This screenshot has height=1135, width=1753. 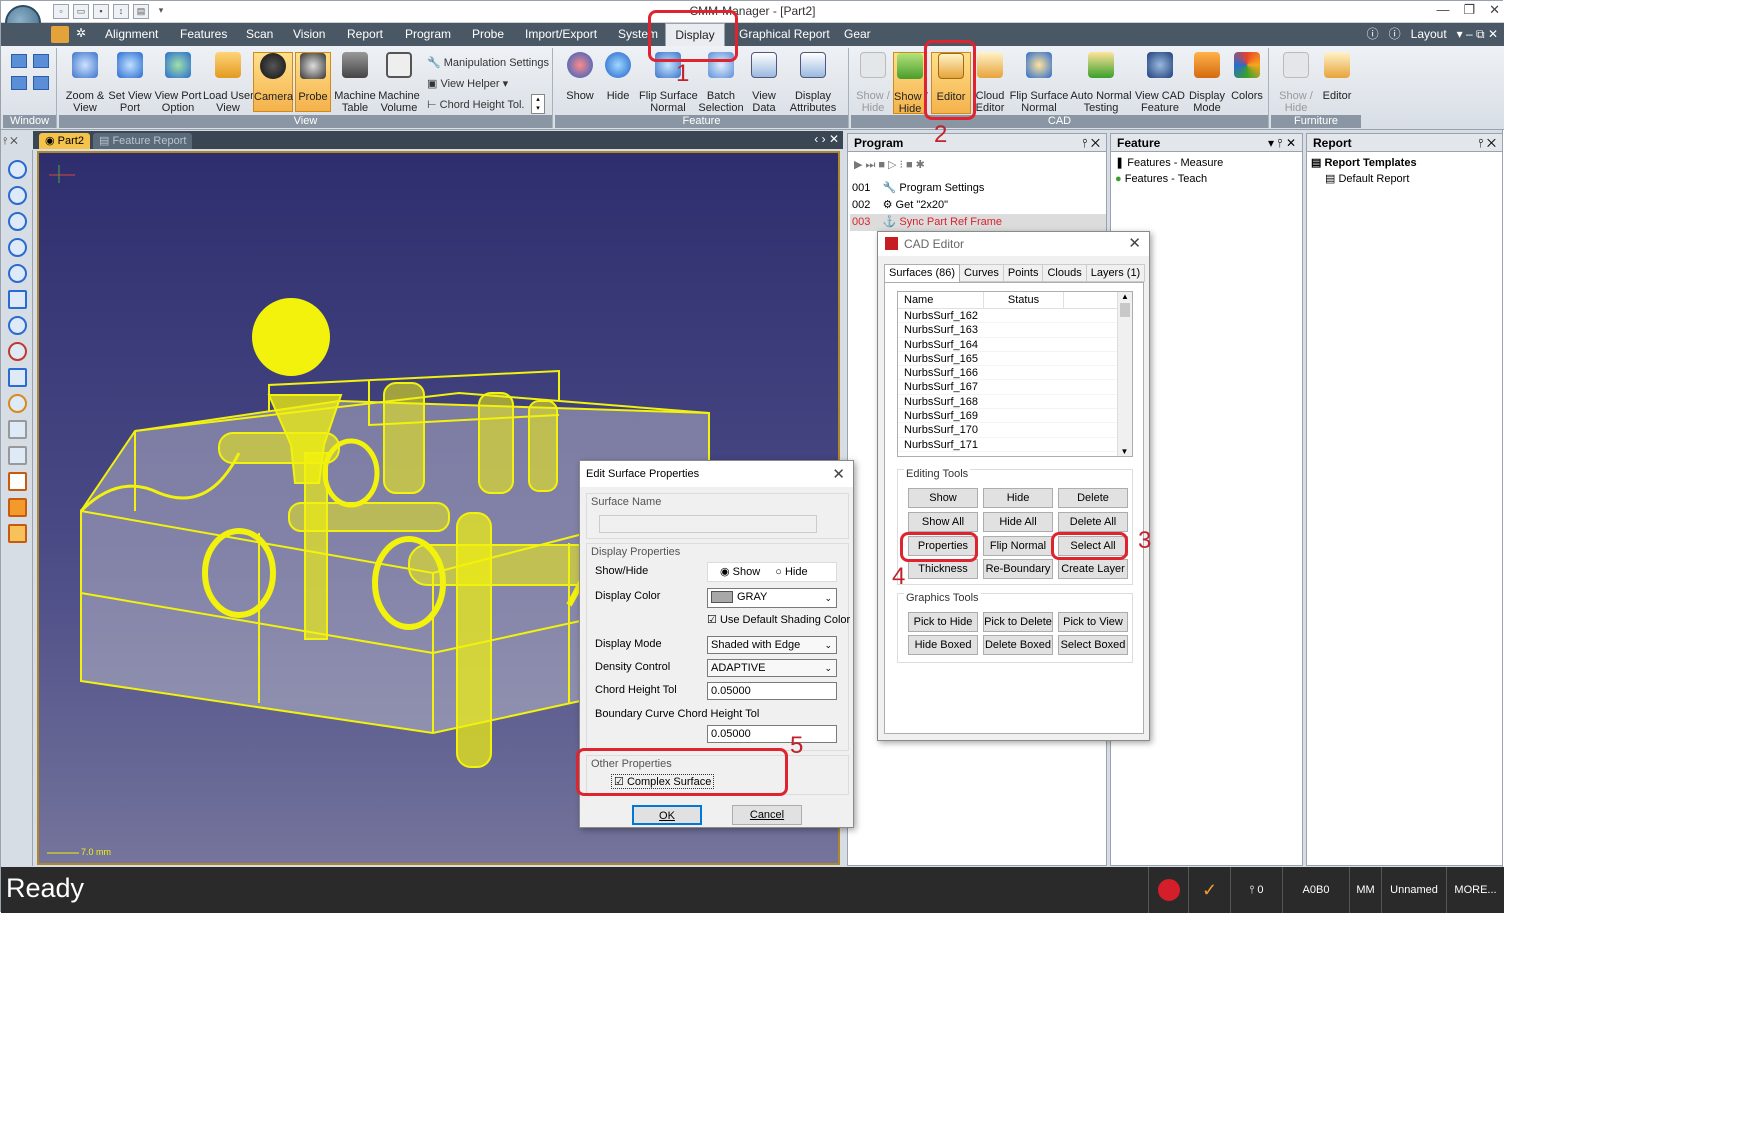 I want to click on display-mode-select: Shaded with Edge ⌄, so click(x=772, y=645).